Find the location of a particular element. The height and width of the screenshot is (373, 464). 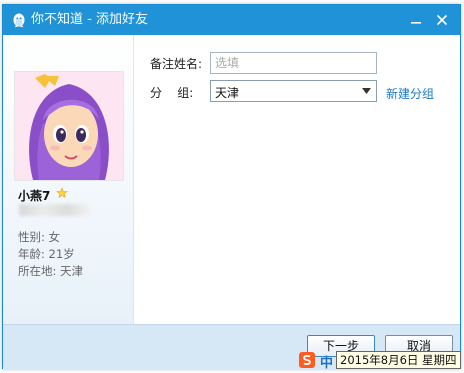

remark-label: 备注姓名: is located at coordinates (176, 64).